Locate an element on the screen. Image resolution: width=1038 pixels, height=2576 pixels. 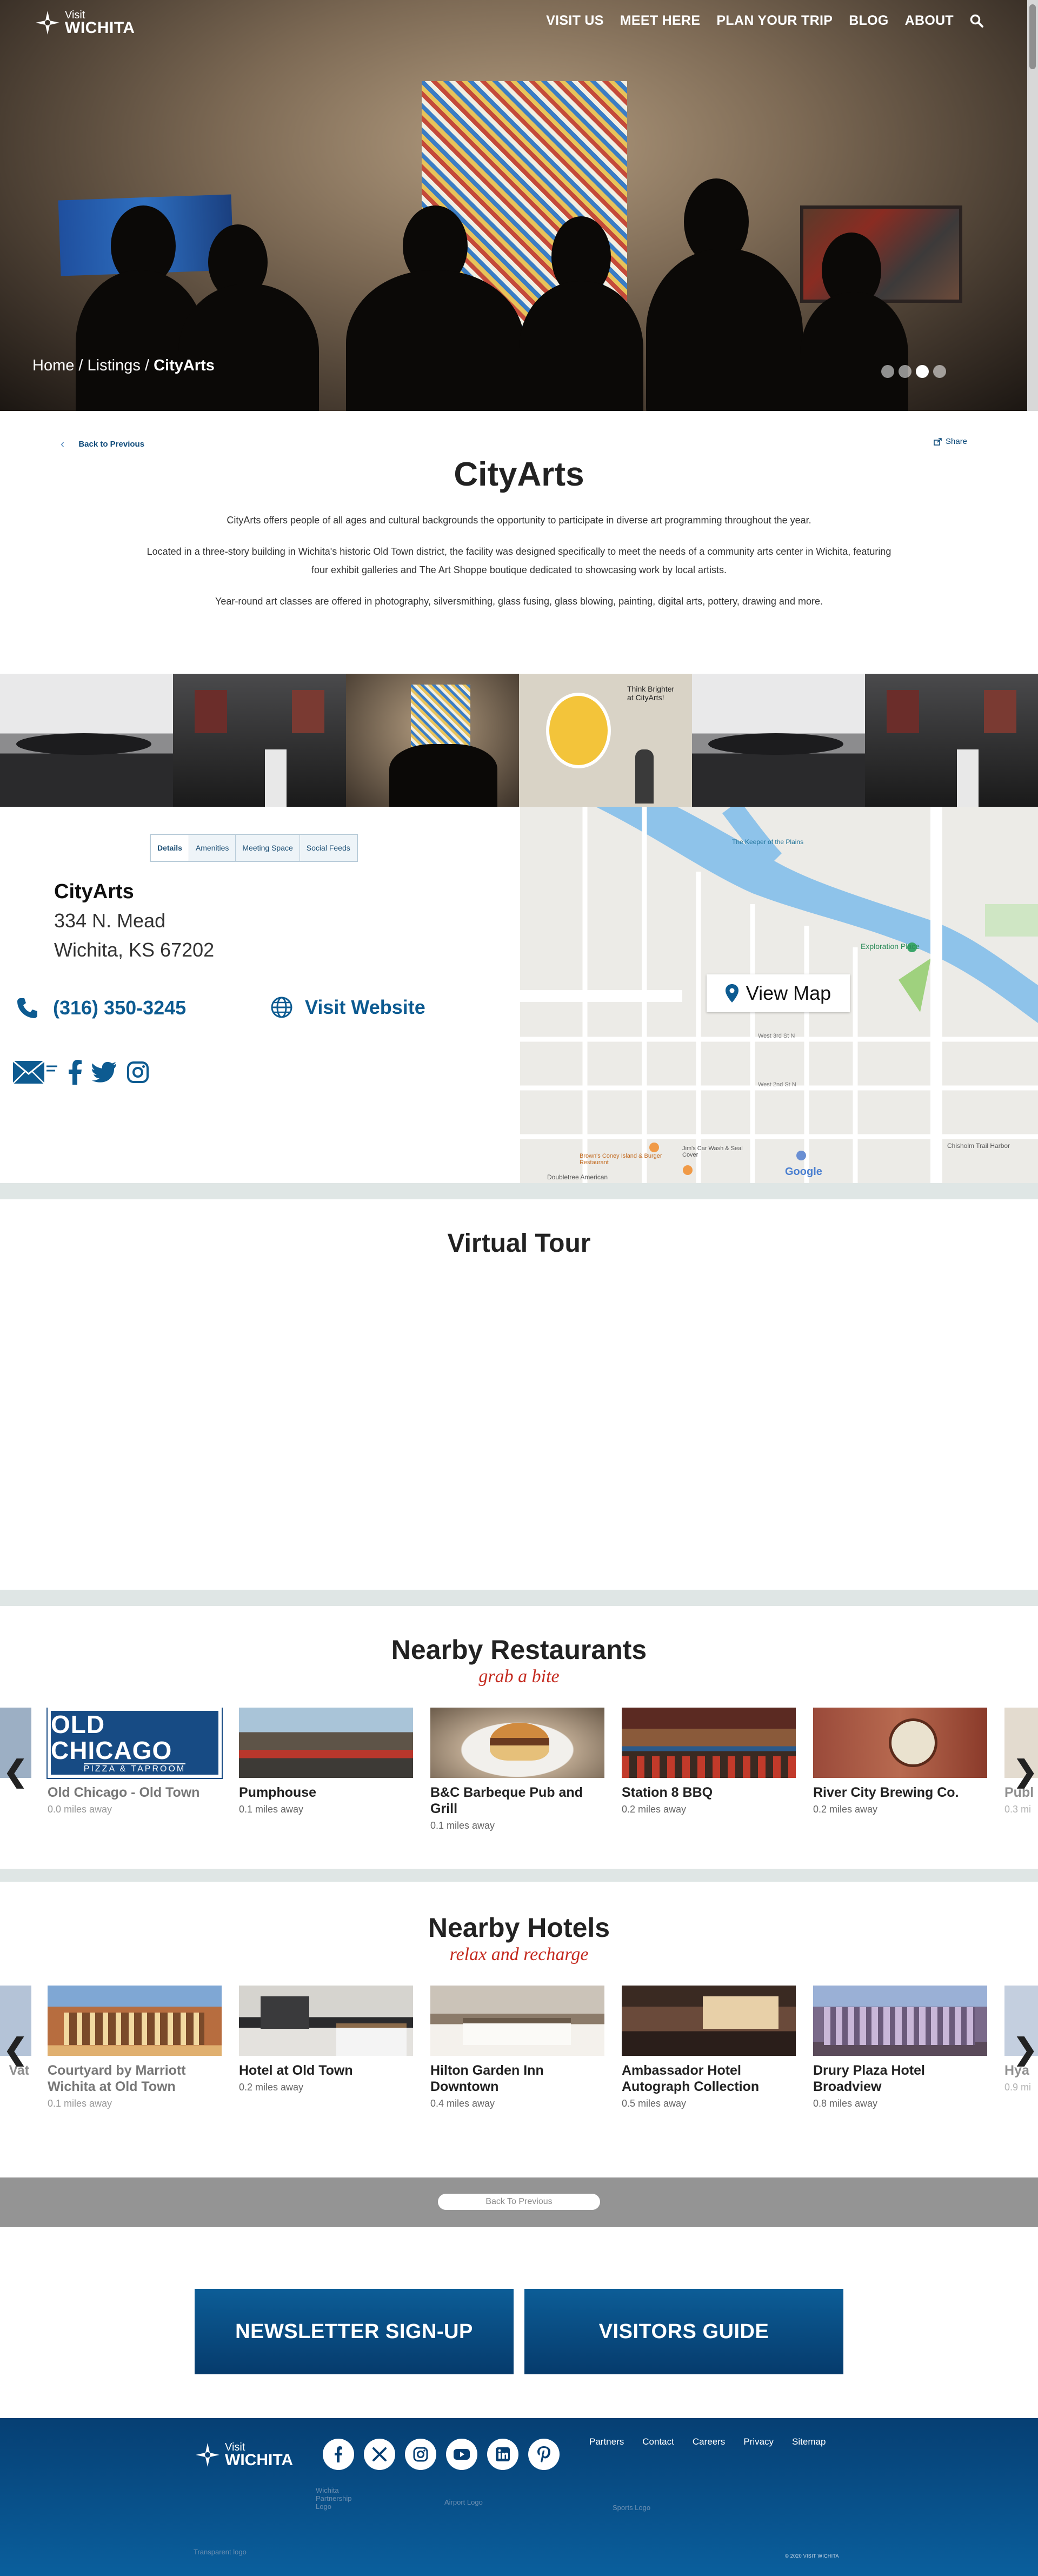
restaurant-card: River City Brewing Co. 0.2 miles away is located at coordinates (900, 1761).